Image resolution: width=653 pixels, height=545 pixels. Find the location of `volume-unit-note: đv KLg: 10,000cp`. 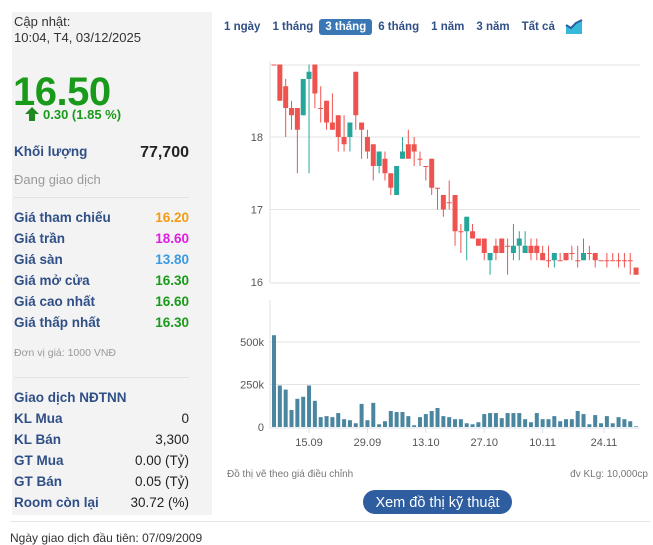

volume-unit-note: đv KLg: 10,000cp is located at coordinates (609, 474).